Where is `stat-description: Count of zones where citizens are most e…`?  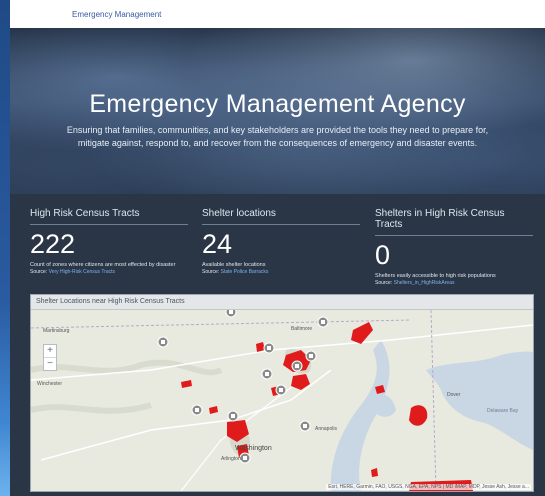 stat-description: Count of zones where citizens are most e… is located at coordinates (103, 265).